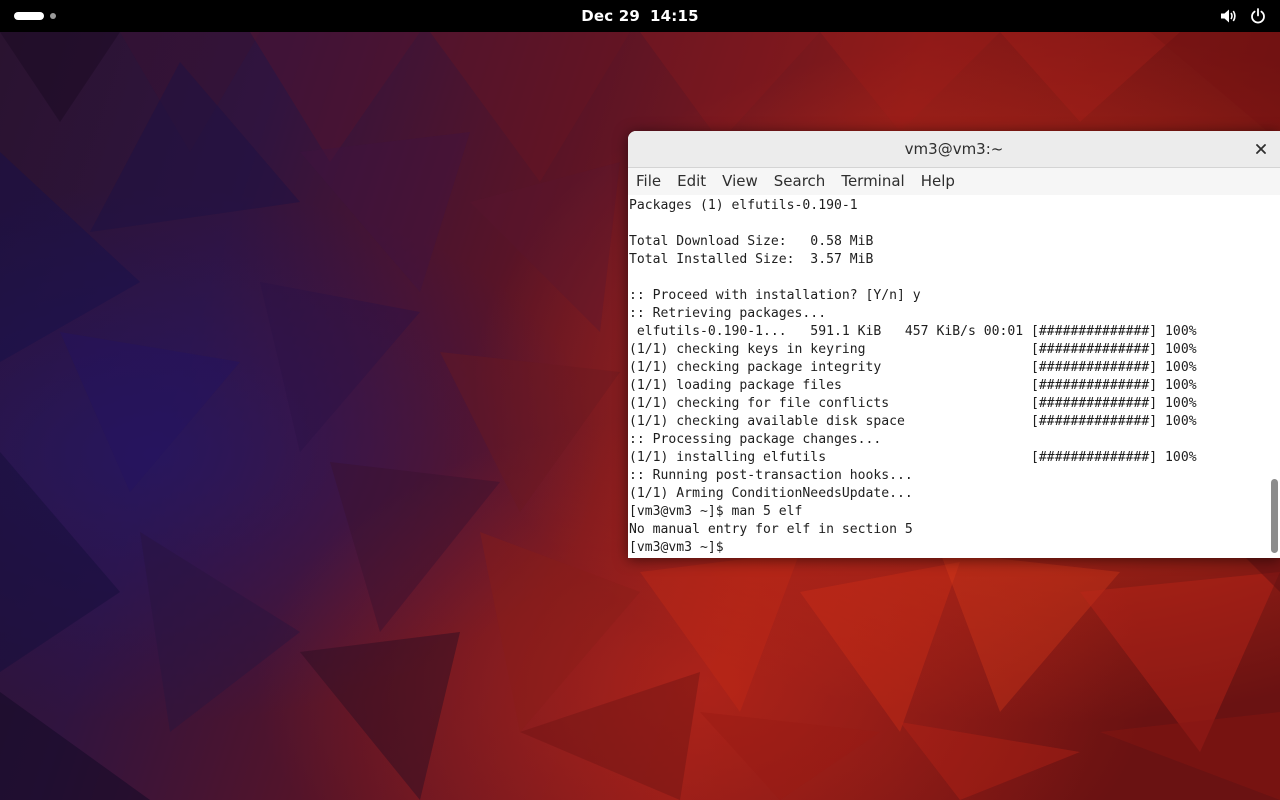  What do you see at coordinates (691, 181) in the screenshot?
I see `menu-edit: Edit` at bounding box center [691, 181].